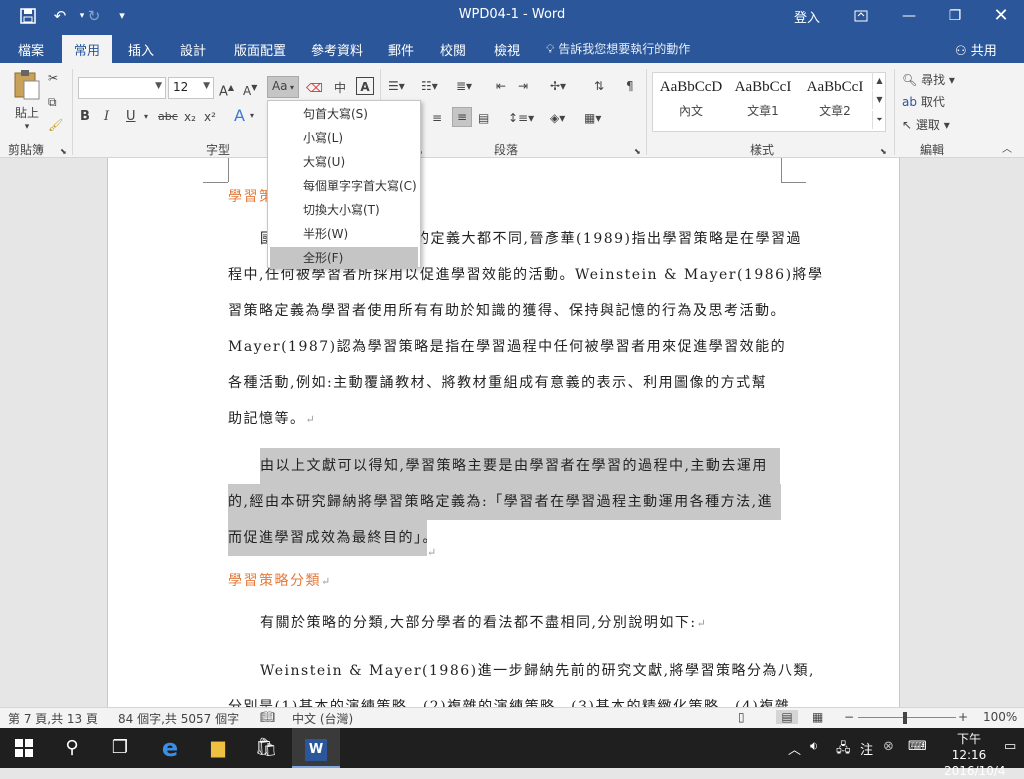  I want to click on edge-icon: e, so click(170, 748).